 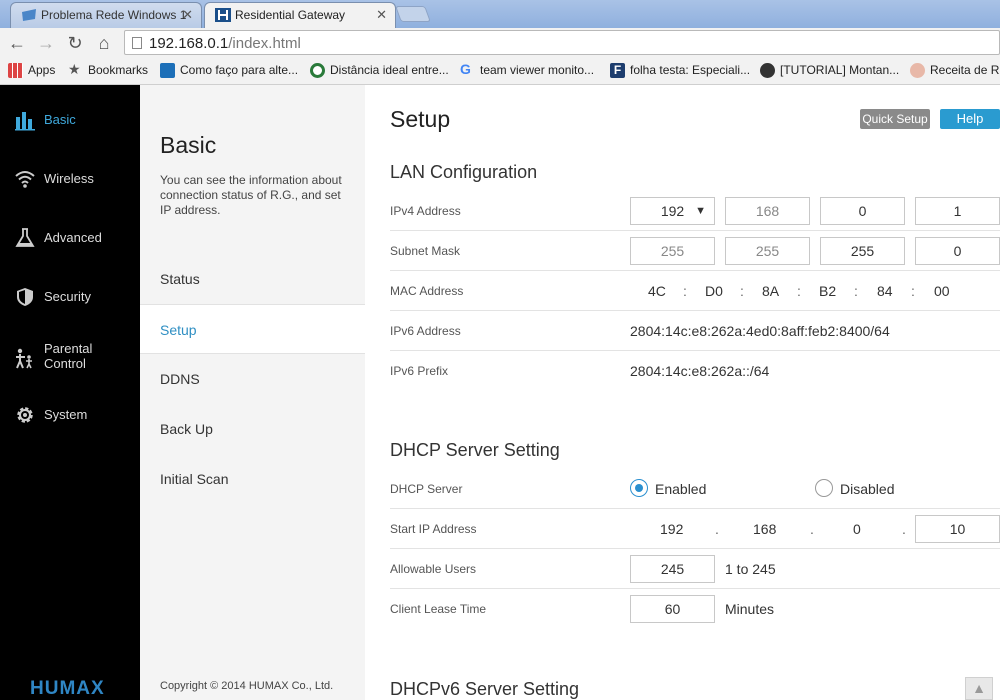 I want to click on bookmark-bookmarks: ★ Bookmarks, so click(x=108, y=69).